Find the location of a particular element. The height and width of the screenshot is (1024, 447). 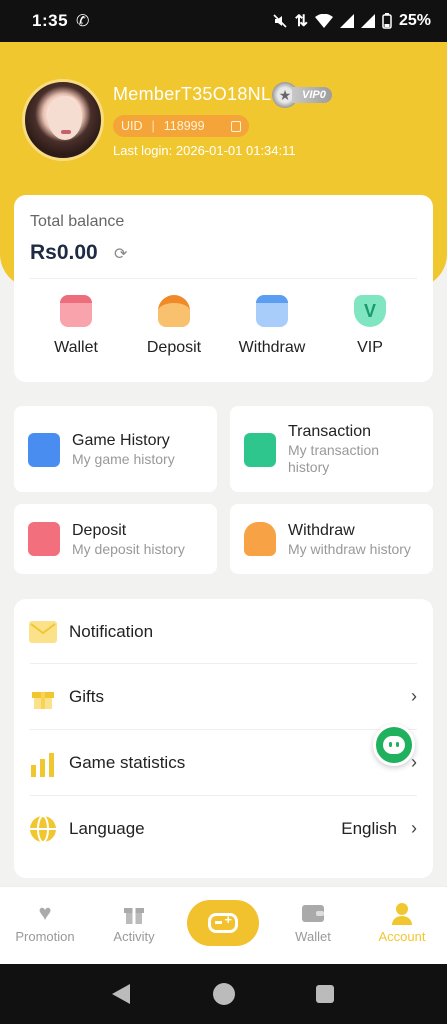

wallet-nav-icon is located at coordinates (313, 913).